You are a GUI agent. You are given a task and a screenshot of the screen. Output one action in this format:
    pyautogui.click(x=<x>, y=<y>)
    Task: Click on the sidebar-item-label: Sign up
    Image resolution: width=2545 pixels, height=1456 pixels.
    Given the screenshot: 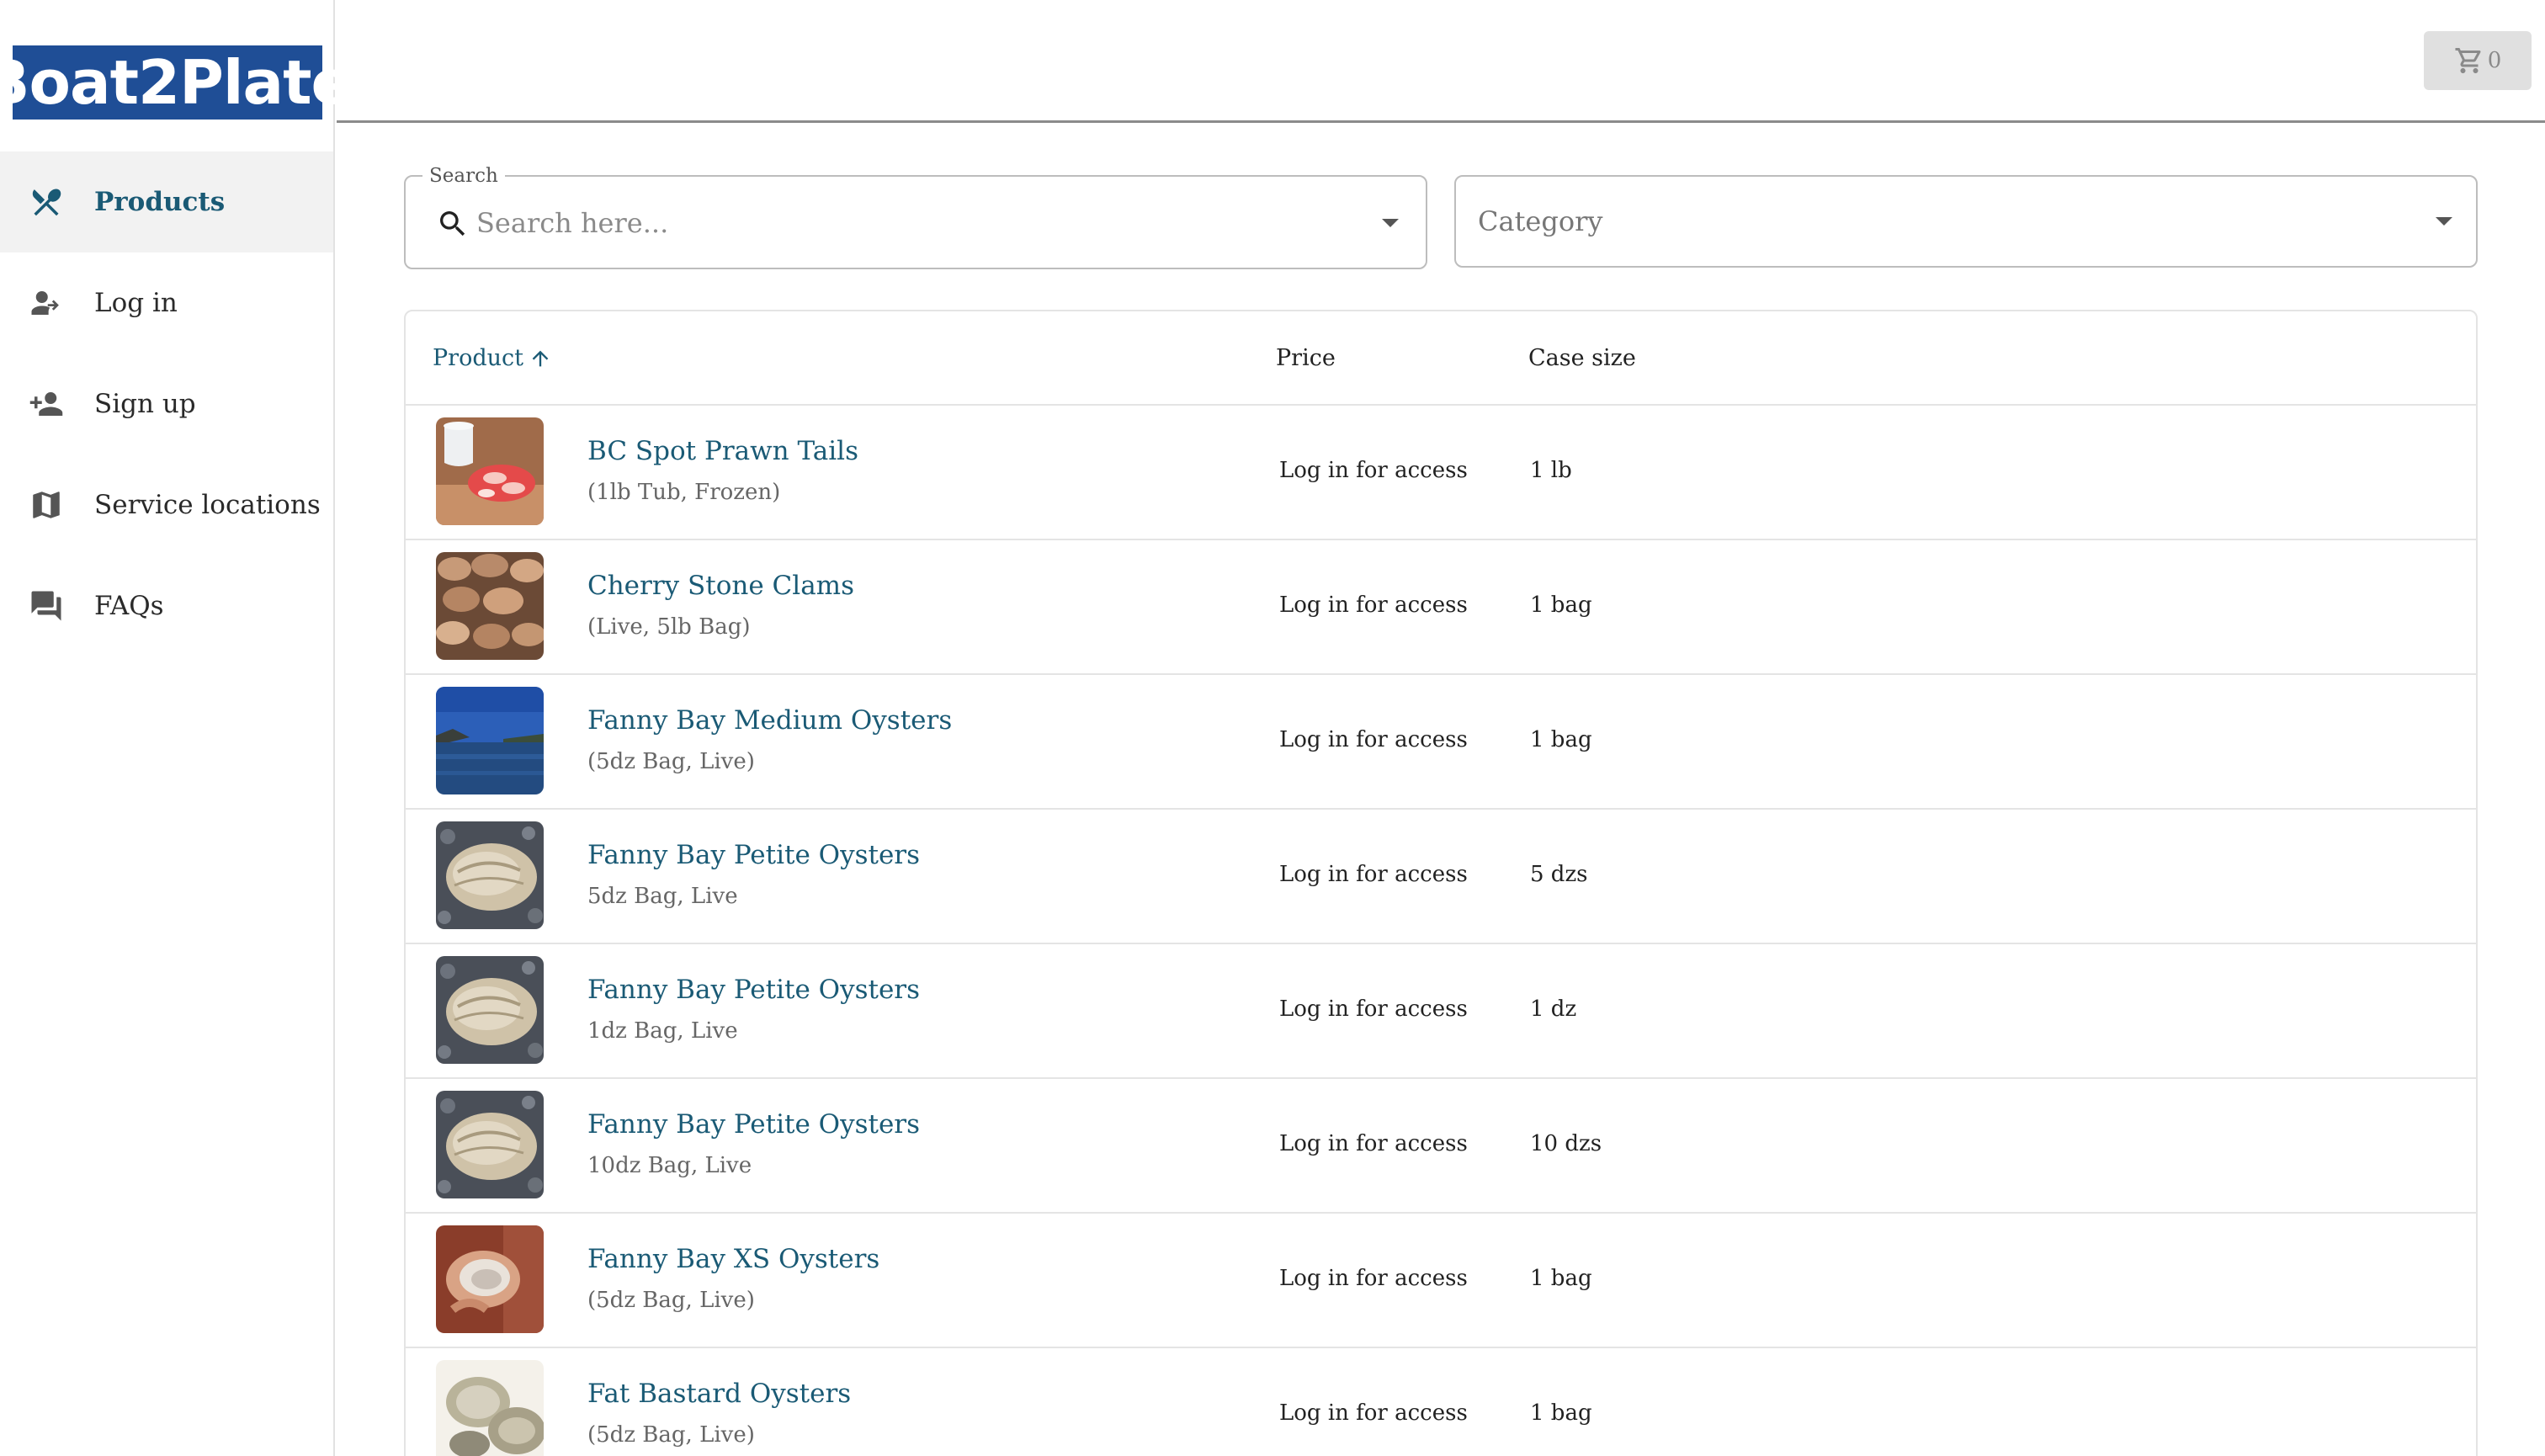 What is the action you would take?
    pyautogui.click(x=145, y=404)
    